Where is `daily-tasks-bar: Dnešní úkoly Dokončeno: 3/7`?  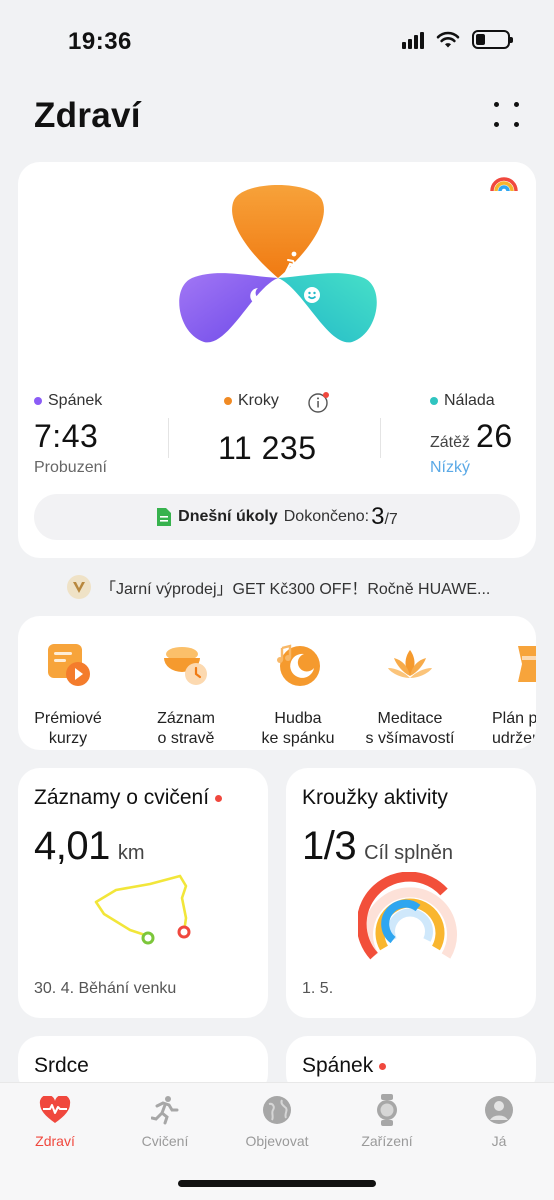 daily-tasks-bar: Dnešní úkoly Dokončeno: 3/7 is located at coordinates (277, 517).